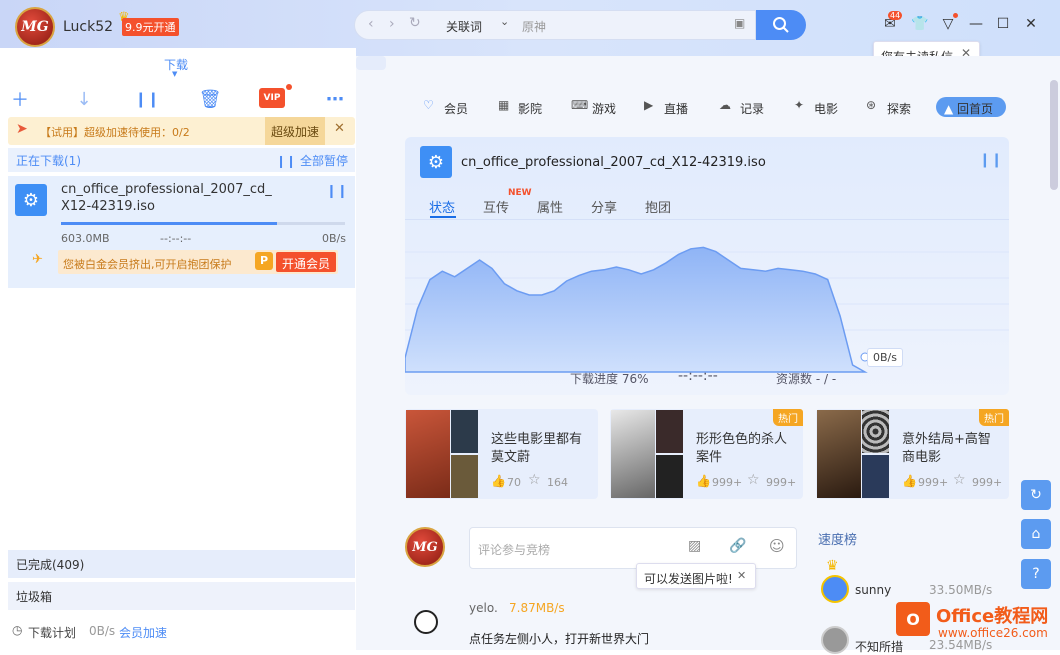  What do you see at coordinates (415, 23) in the screenshot?
I see `refresh-icon: ↻` at bounding box center [415, 23].